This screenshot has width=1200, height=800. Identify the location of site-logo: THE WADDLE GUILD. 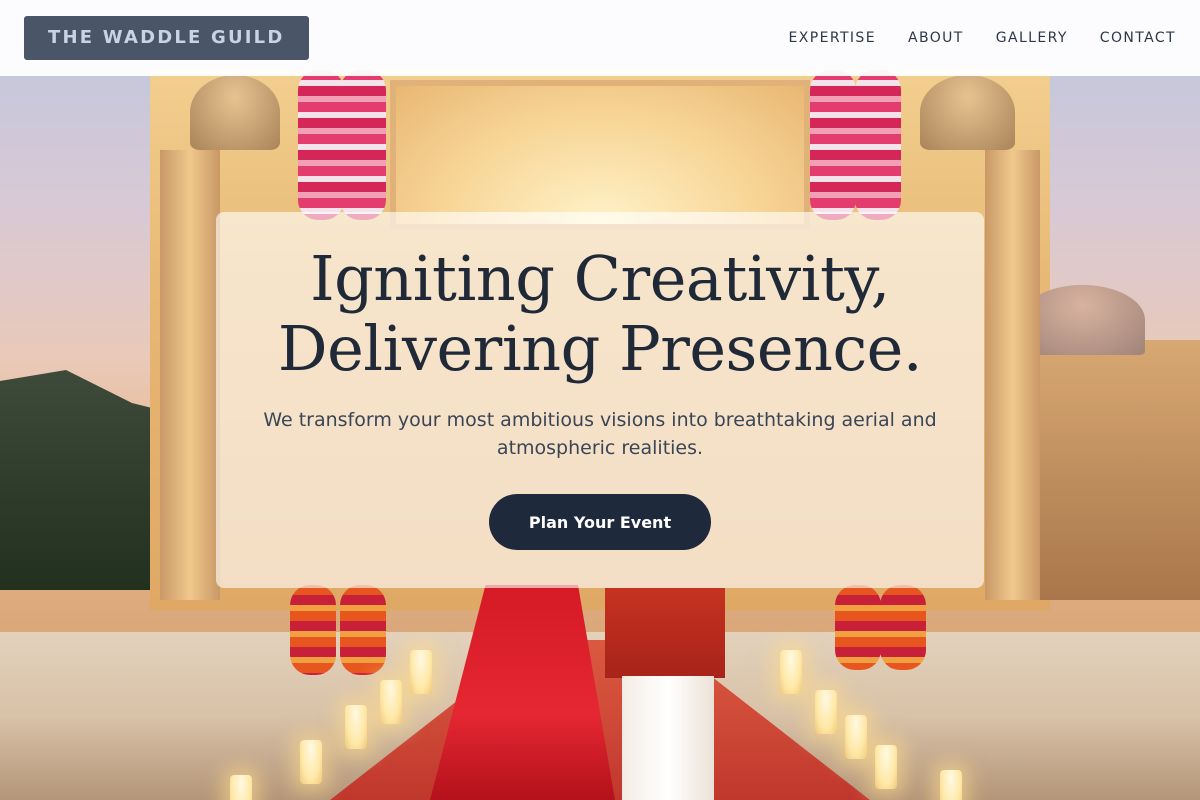
(166, 38).